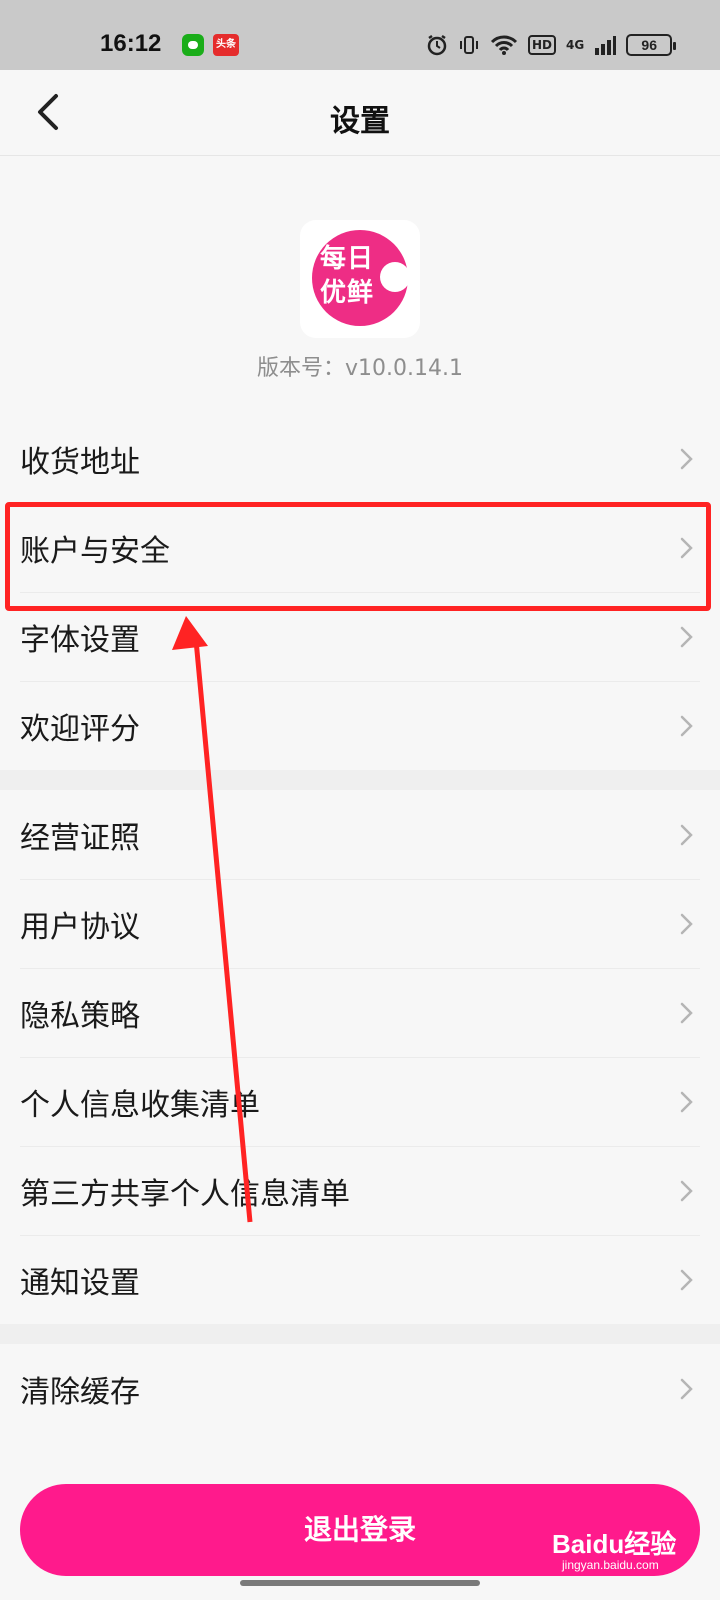 This screenshot has width=720, height=1600. I want to click on settings-item-user-agreement: 用户协议, so click(360, 923).